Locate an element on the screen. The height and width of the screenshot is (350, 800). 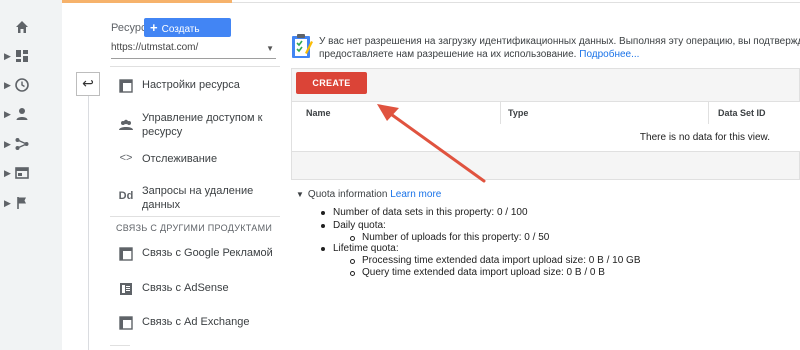
person-icon is located at coordinates (22, 114).